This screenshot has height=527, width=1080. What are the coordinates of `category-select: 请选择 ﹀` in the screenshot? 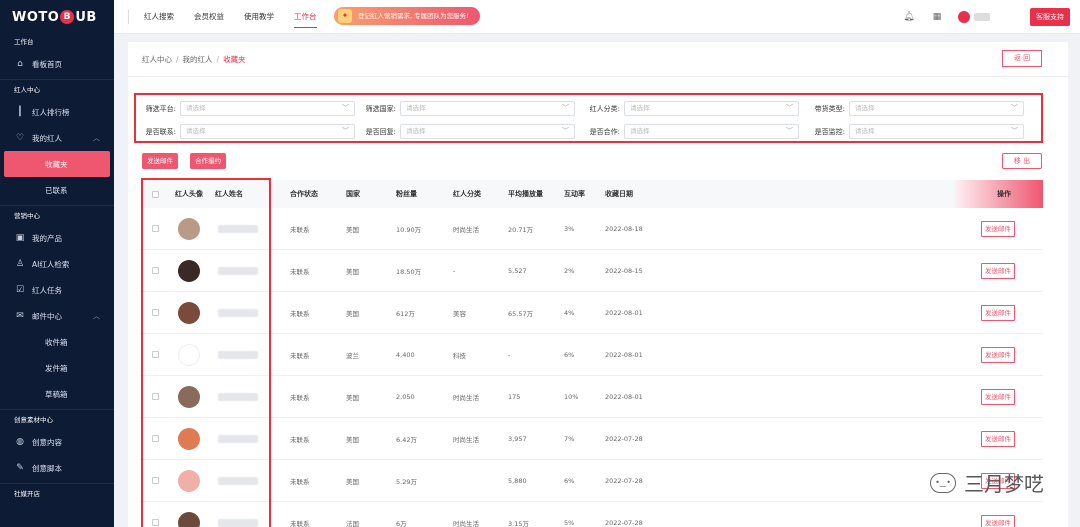 It's located at (711, 108).